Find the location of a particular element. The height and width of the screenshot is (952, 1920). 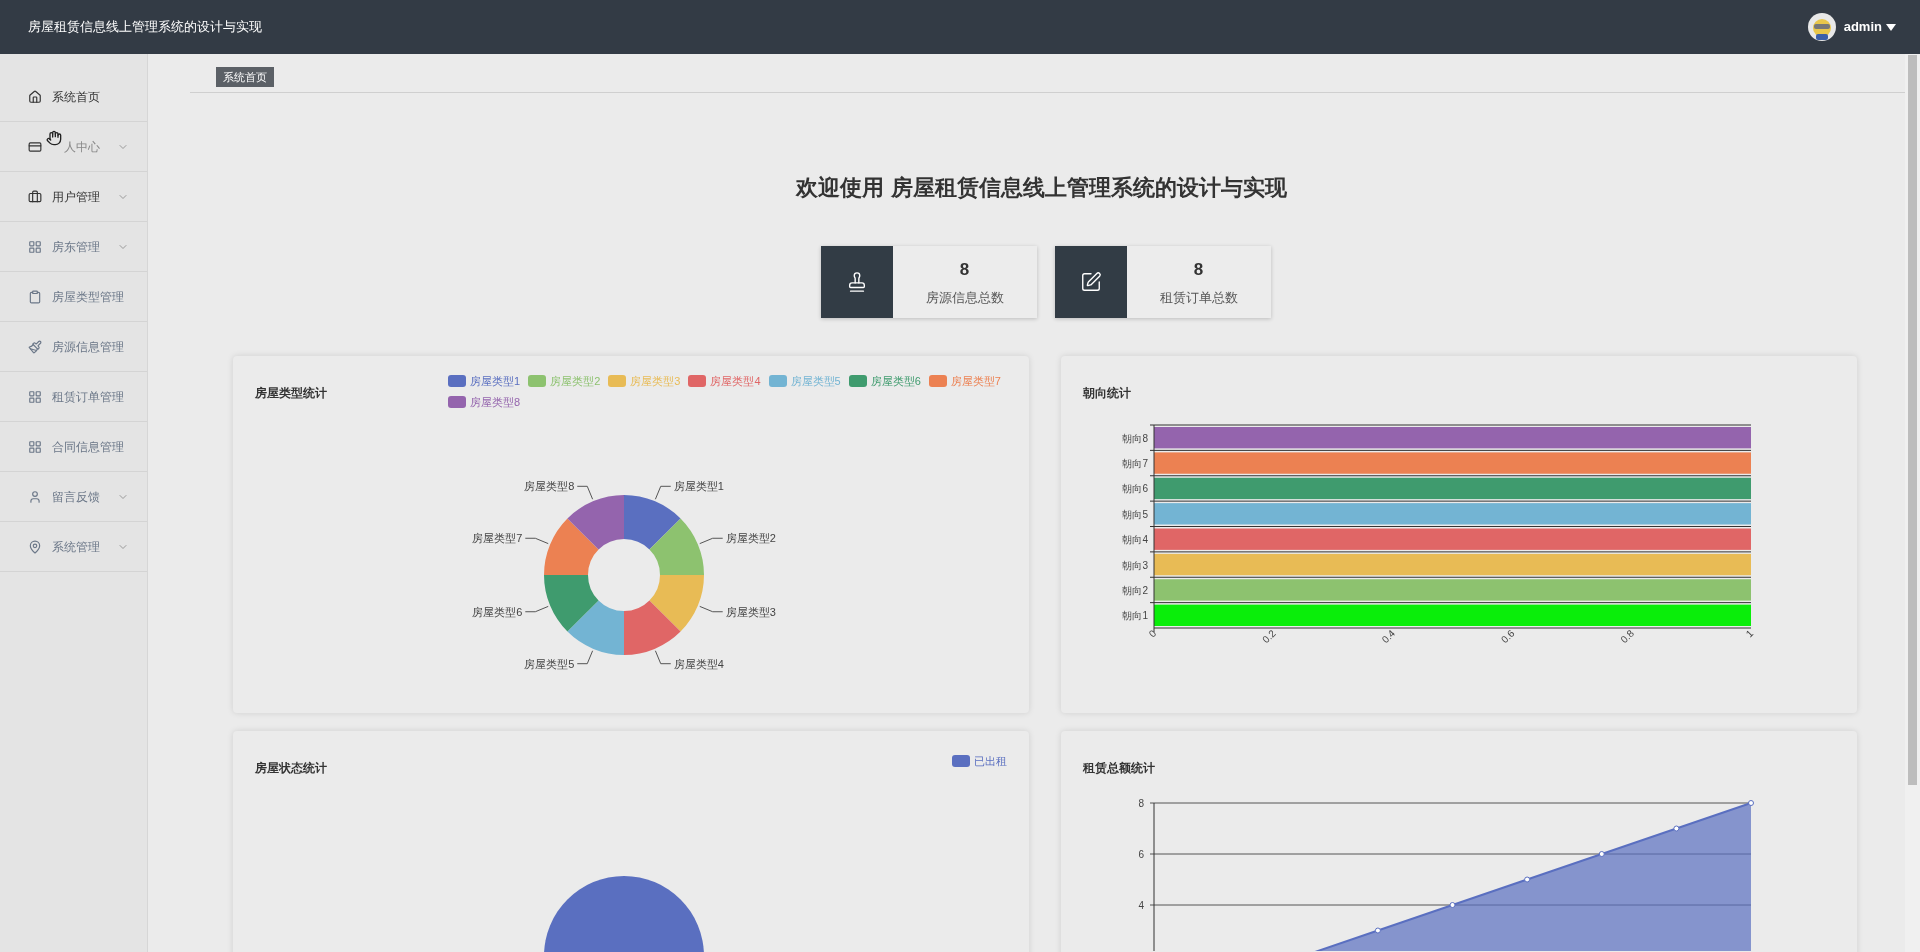

tick-label: 6 is located at coordinates (1141, 854).